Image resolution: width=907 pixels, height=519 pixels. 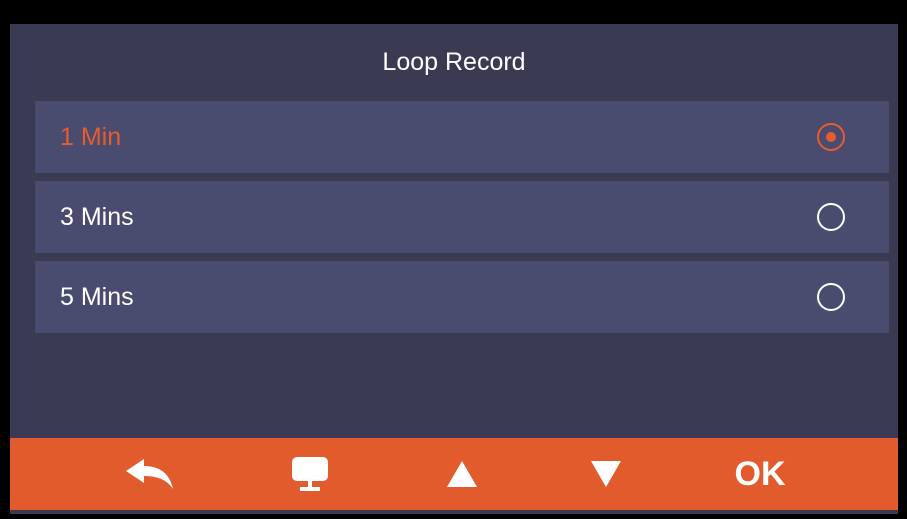 What do you see at coordinates (97, 297) in the screenshot?
I see `option-label: 5 Mins` at bounding box center [97, 297].